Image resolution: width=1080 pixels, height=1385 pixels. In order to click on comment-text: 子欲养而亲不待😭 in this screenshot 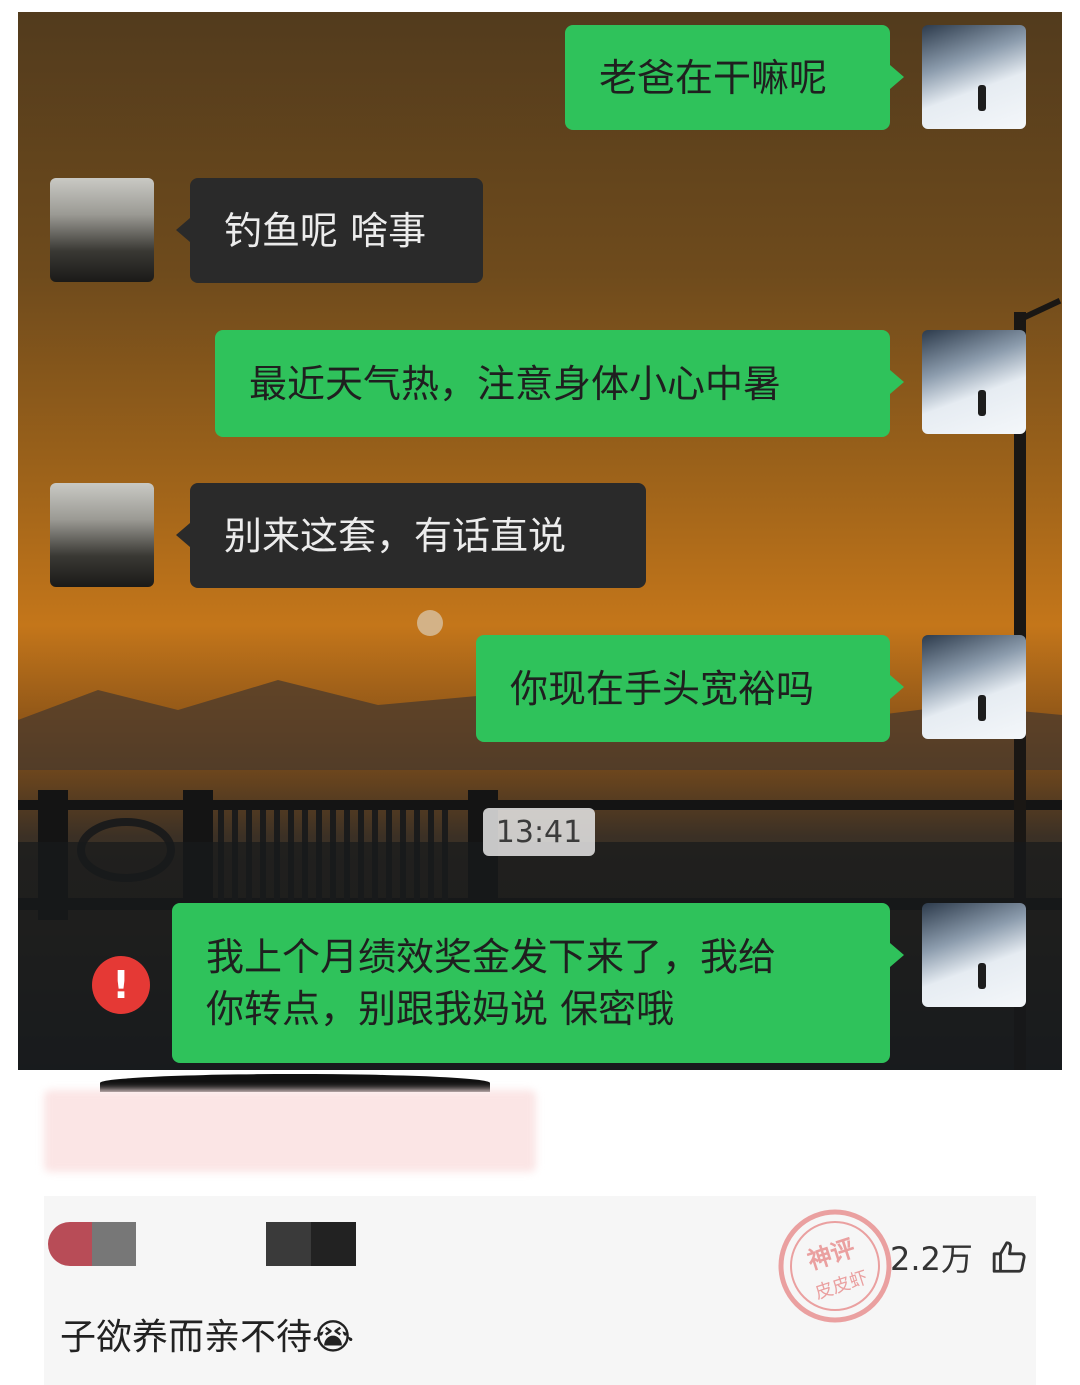, I will do `click(207, 1337)`.